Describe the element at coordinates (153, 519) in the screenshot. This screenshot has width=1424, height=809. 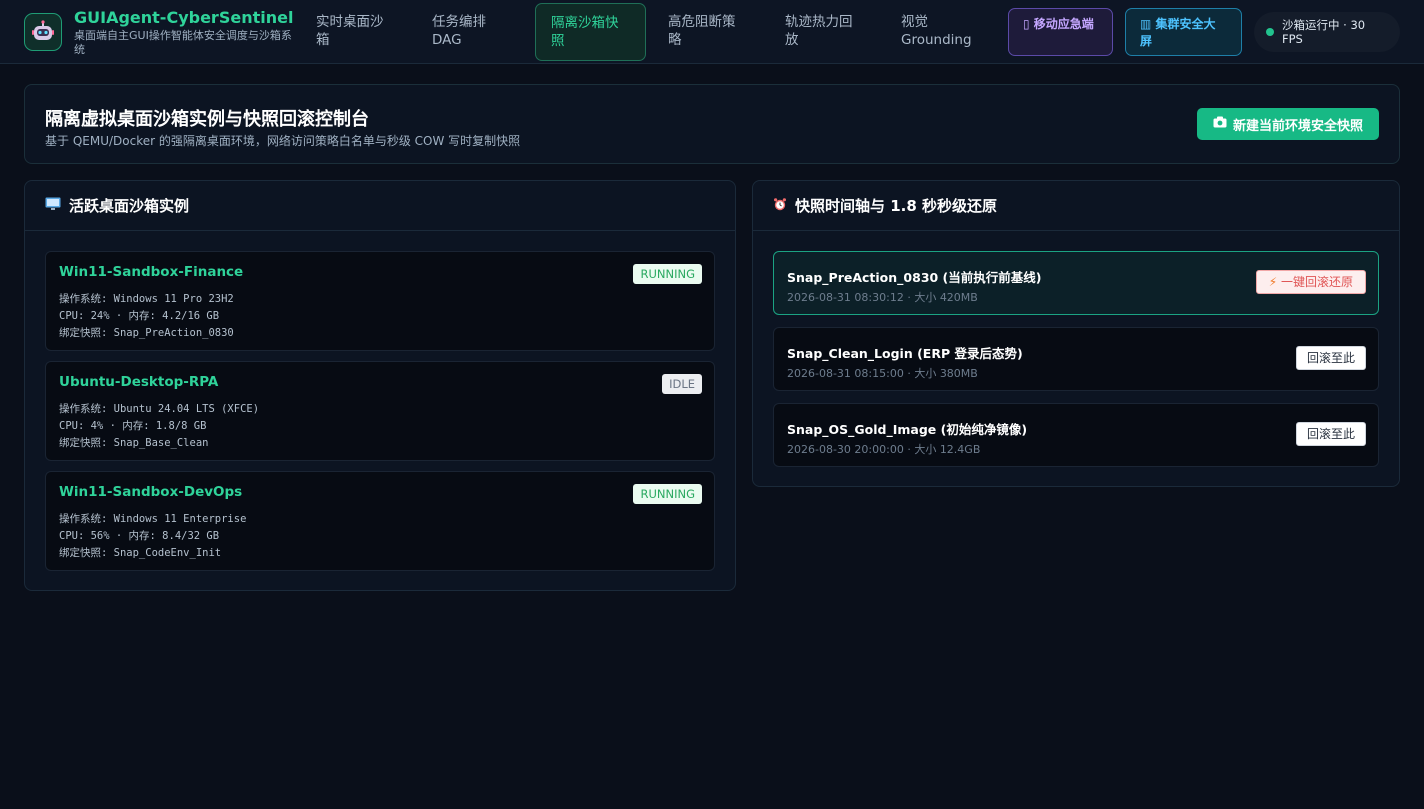
I see `sandbox-os: 操作系统: Windows 11 Enterprise` at that location.